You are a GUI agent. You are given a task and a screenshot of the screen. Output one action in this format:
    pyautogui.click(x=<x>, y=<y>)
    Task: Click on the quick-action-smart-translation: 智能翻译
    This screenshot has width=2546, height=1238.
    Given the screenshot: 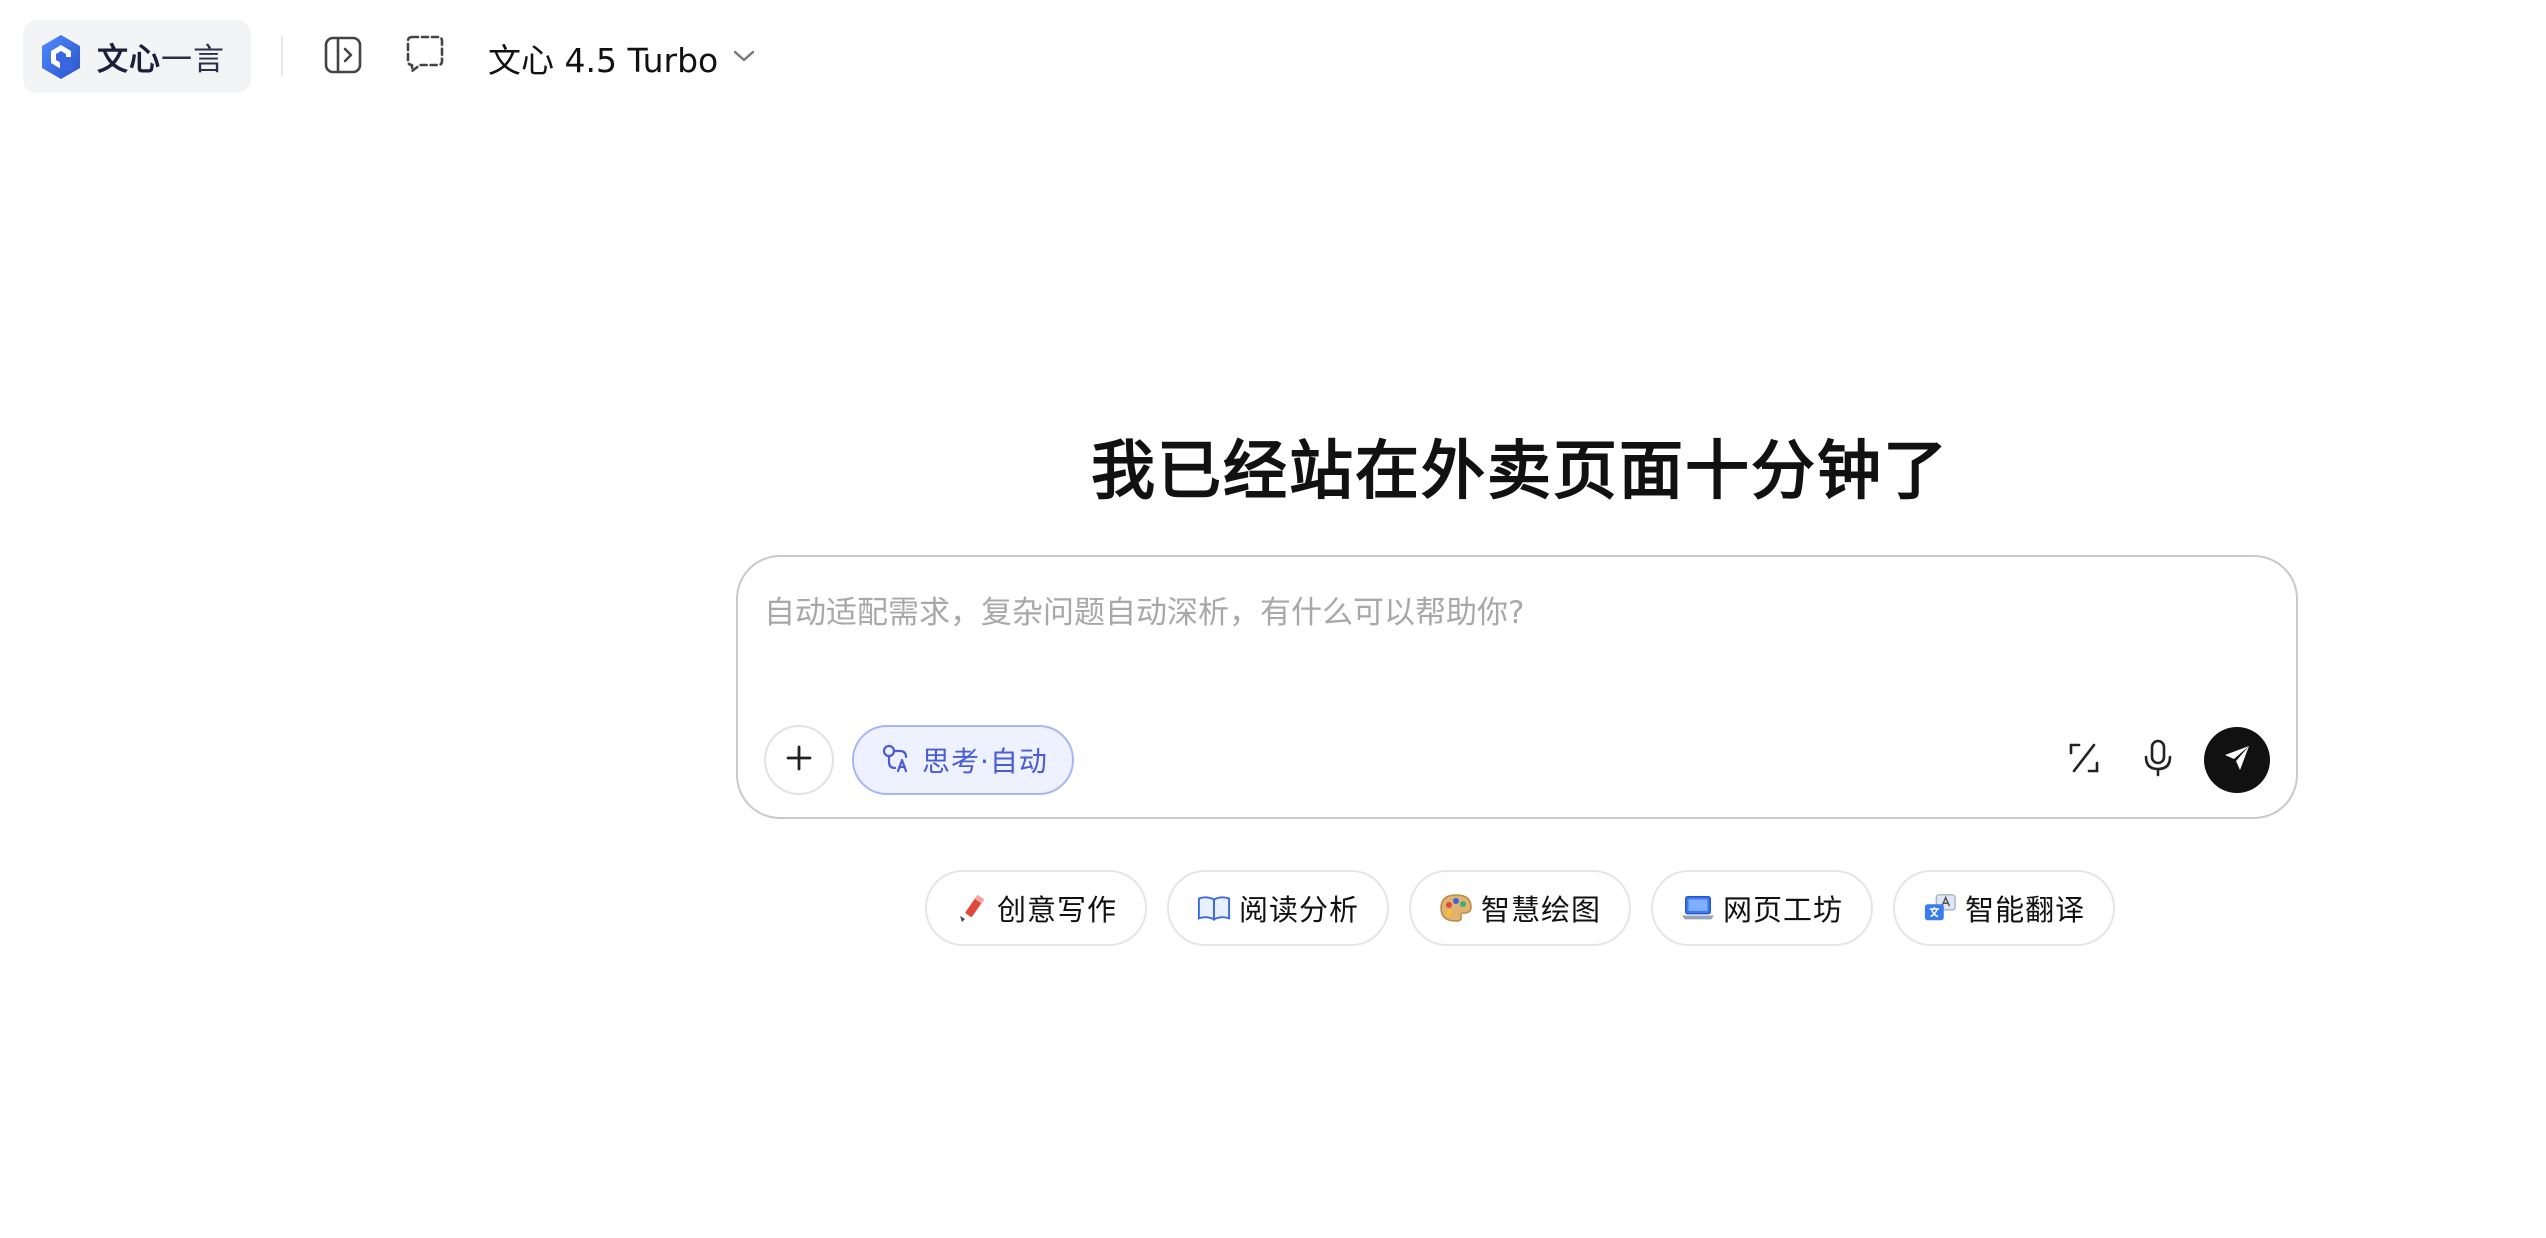 What is the action you would take?
    pyautogui.click(x=2004, y=908)
    